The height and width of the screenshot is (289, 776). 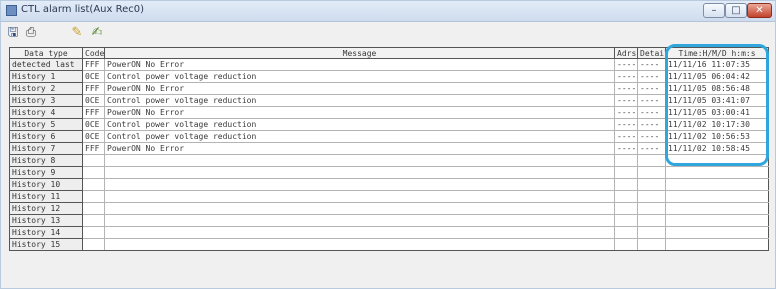 I want to click on title-bar: CTL alarm list(Aux Rec0) – □ ✕, so click(x=388, y=11).